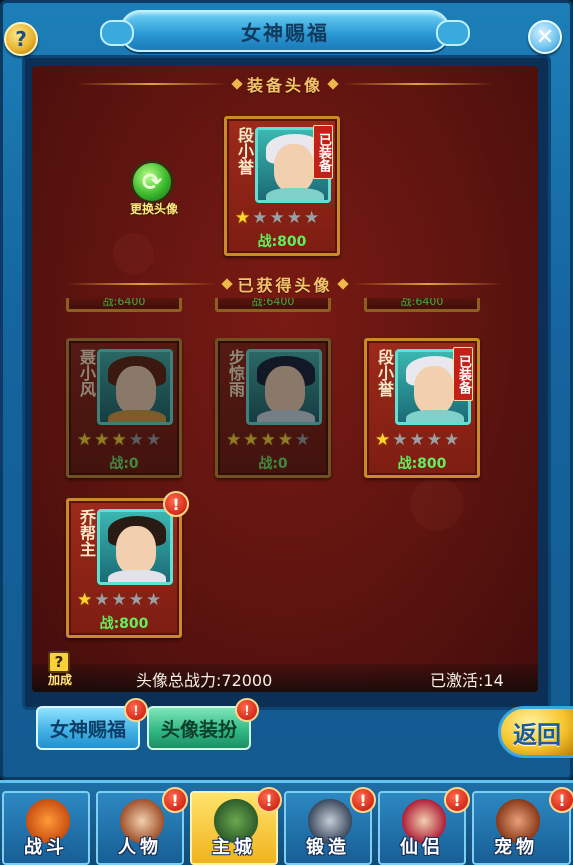 Image resolution: width=573 pixels, height=865 pixels. I want to click on nav-label: 战斗, so click(46, 847).